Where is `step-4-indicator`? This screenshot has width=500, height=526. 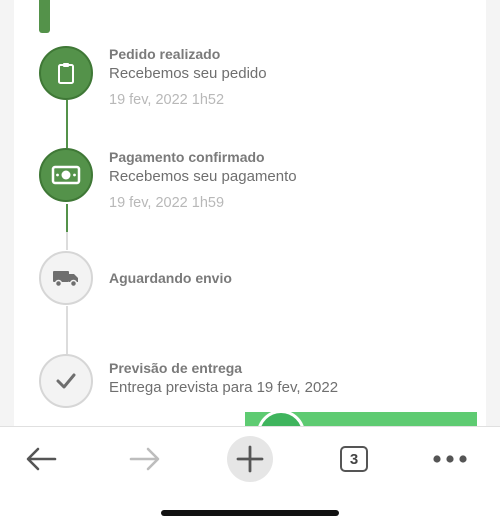
step-4-indicator is located at coordinates (66, 381).